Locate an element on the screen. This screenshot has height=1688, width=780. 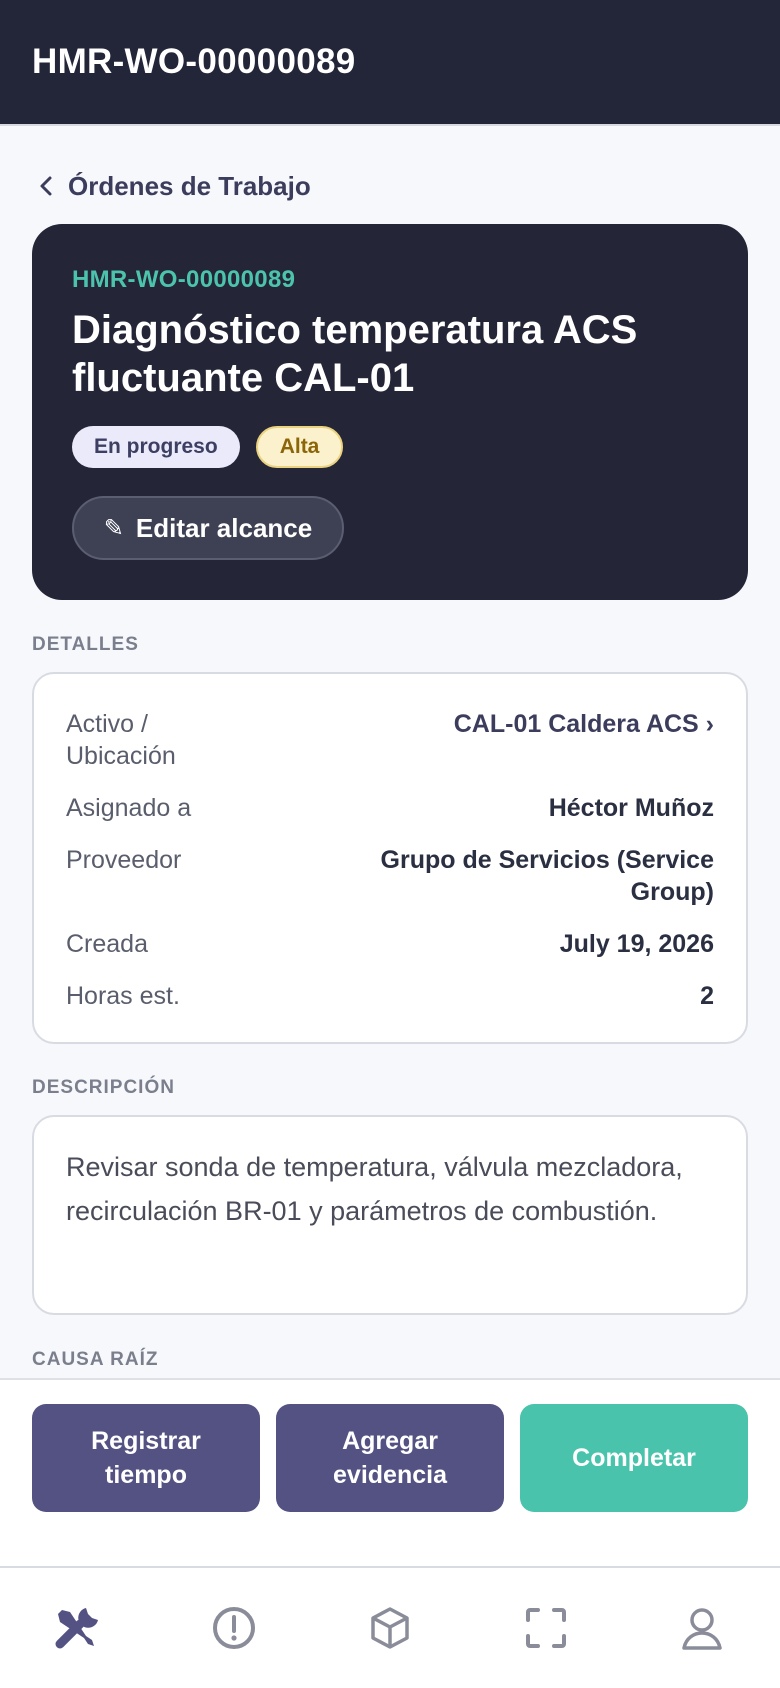
edit-scope-button: ✎ Editar alcance is located at coordinates (208, 528).